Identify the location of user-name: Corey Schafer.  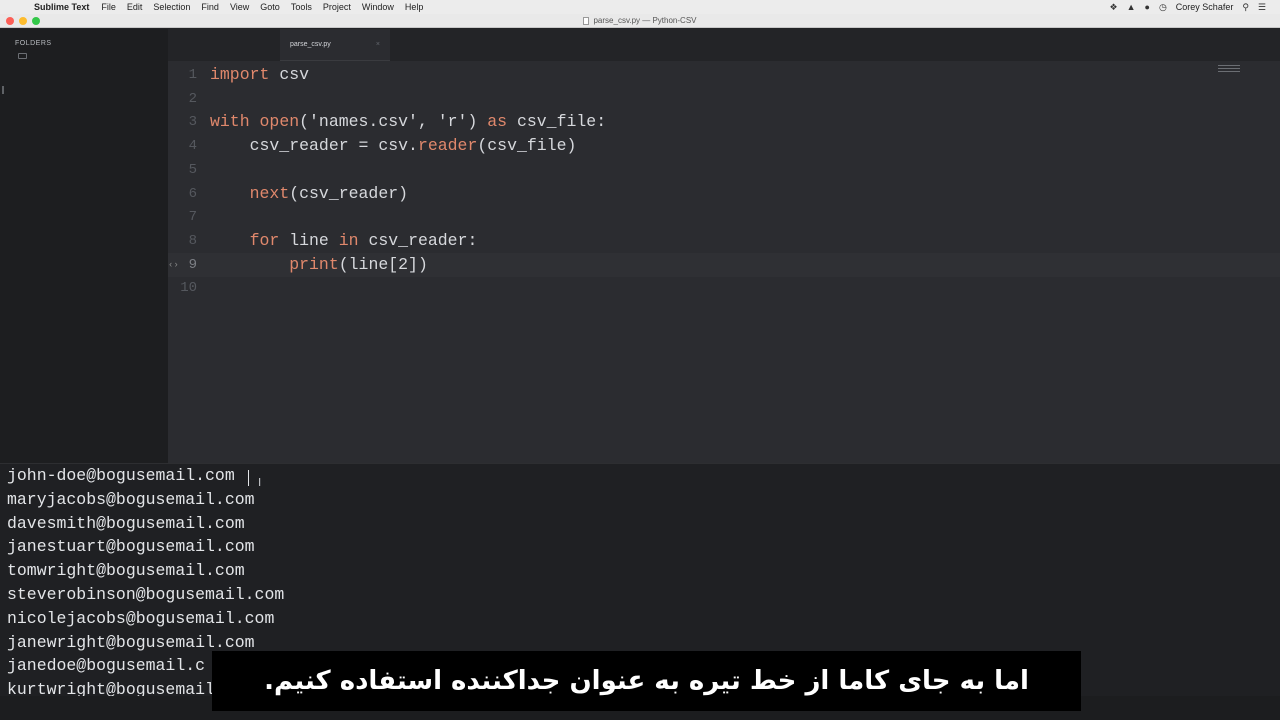
(1205, 7).